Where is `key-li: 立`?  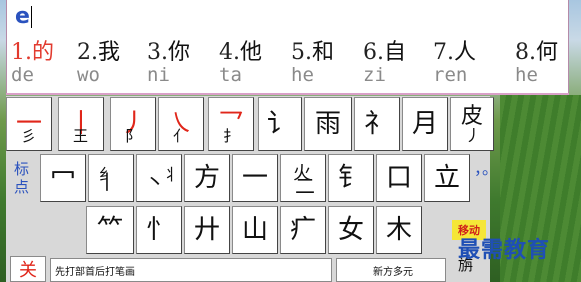
key-li: 立 is located at coordinates (447, 178).